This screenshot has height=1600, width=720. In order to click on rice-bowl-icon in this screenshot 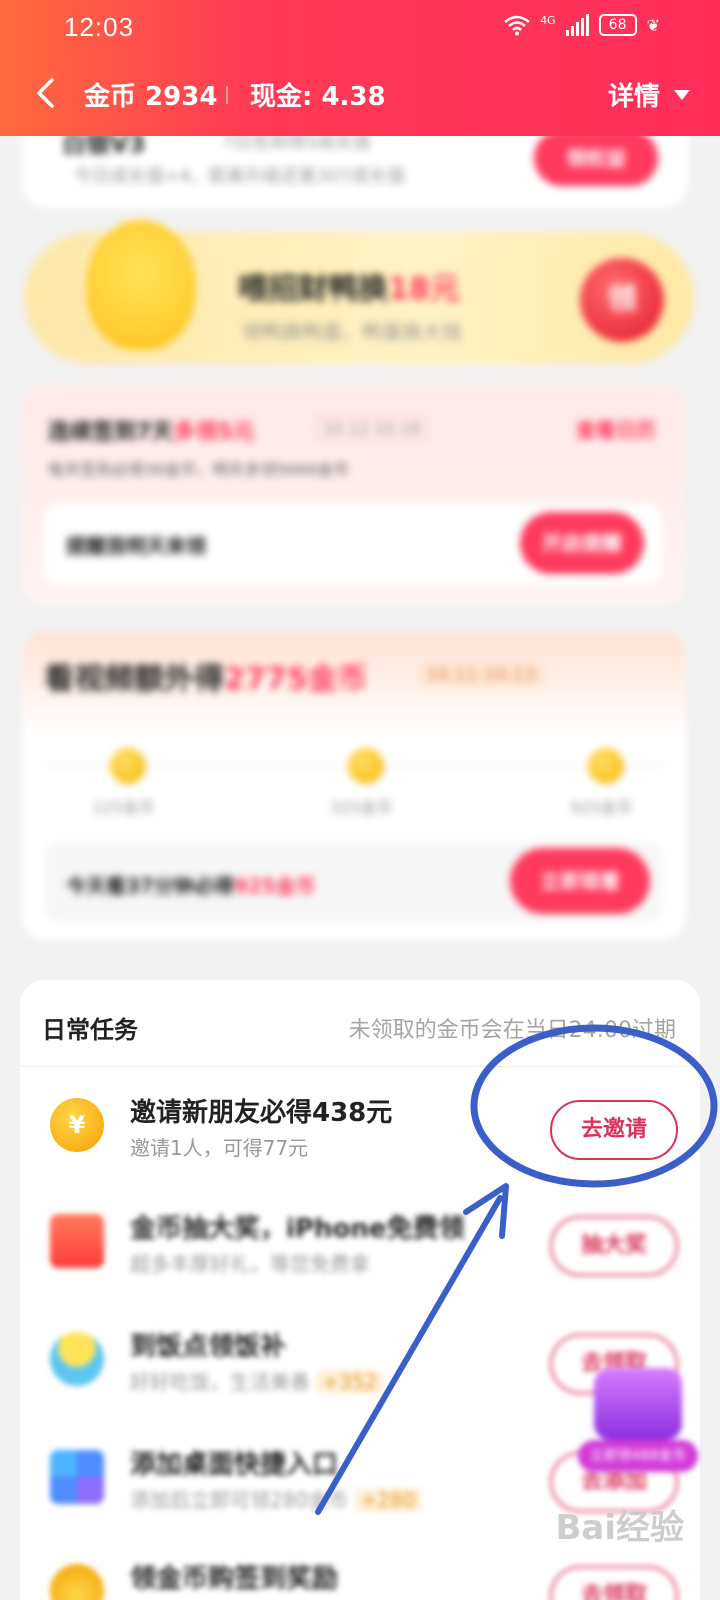, I will do `click(77, 1359)`.